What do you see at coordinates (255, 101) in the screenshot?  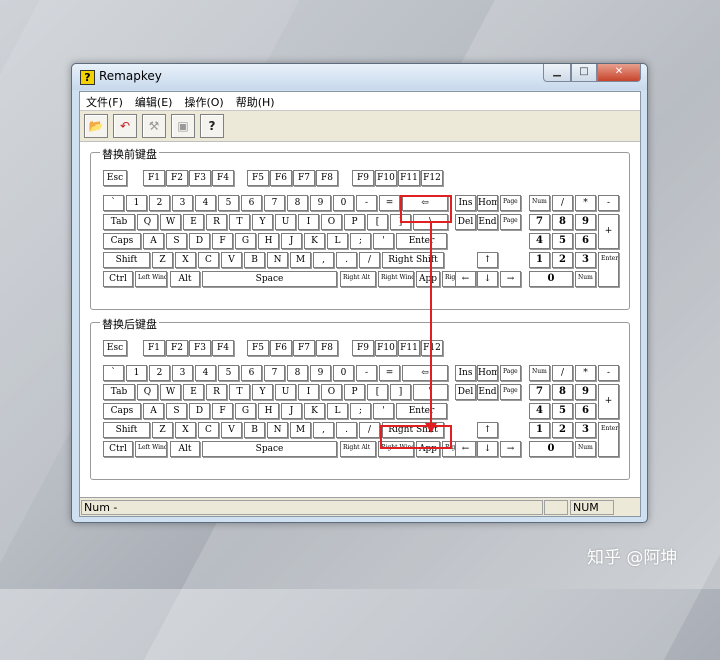 I see `menu-help: 帮助(H)` at bounding box center [255, 101].